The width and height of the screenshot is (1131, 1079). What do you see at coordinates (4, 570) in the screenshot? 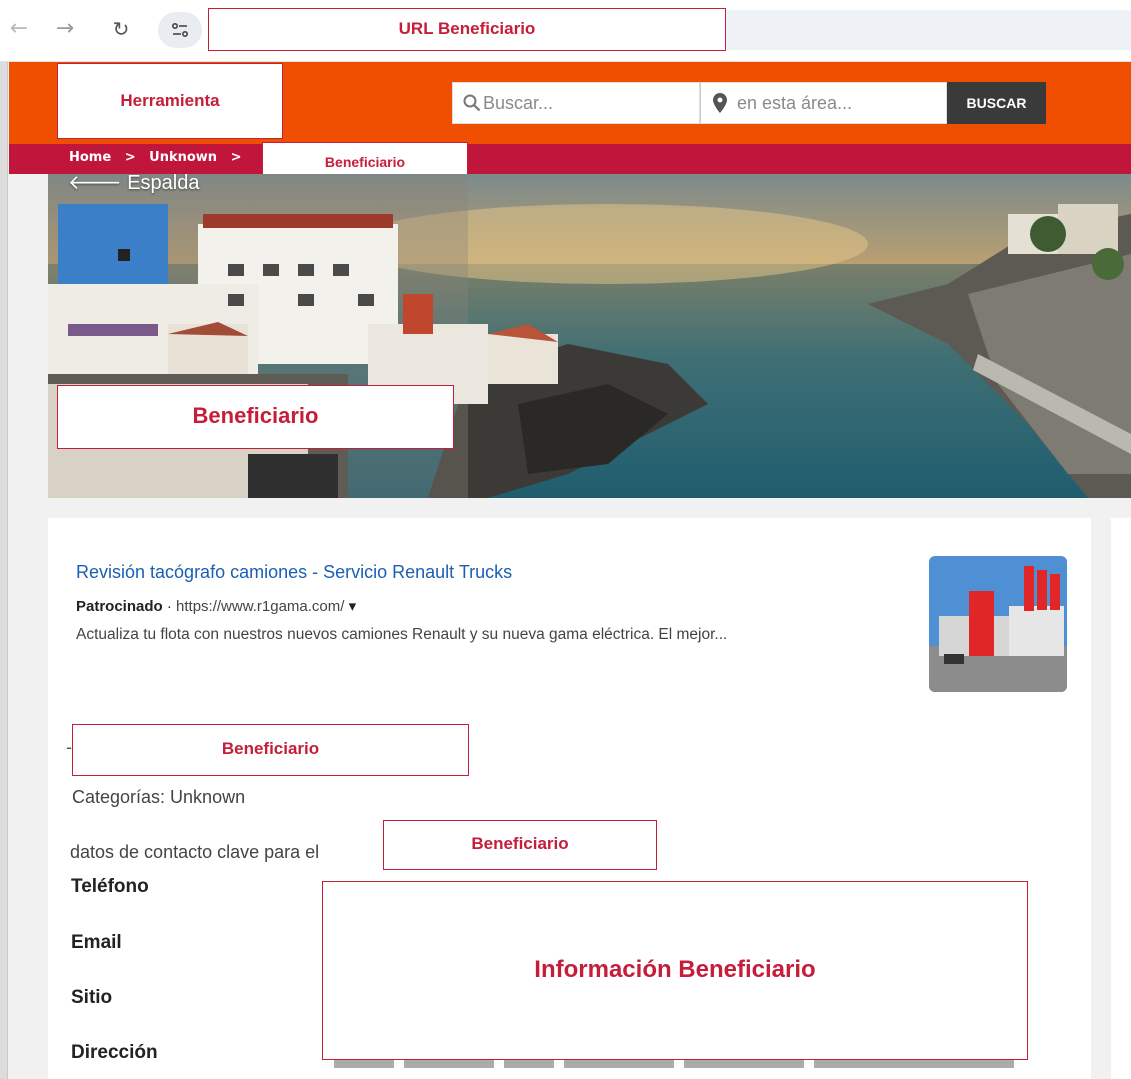
I see `page-left-border` at bounding box center [4, 570].